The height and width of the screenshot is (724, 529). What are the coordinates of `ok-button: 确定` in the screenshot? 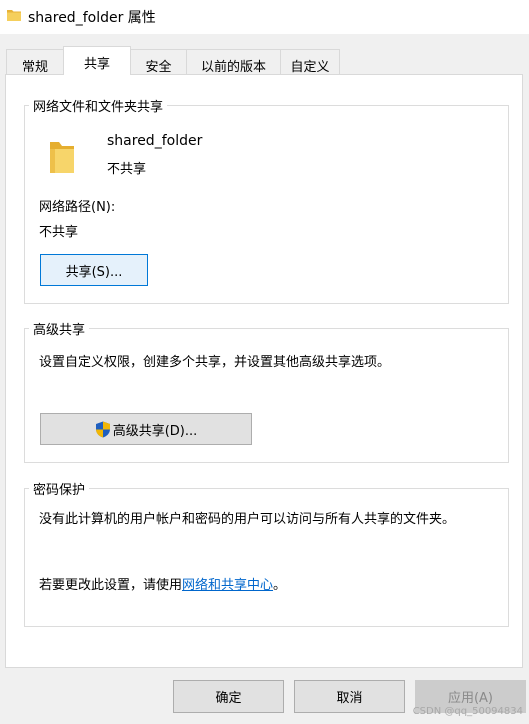 It's located at (228, 696).